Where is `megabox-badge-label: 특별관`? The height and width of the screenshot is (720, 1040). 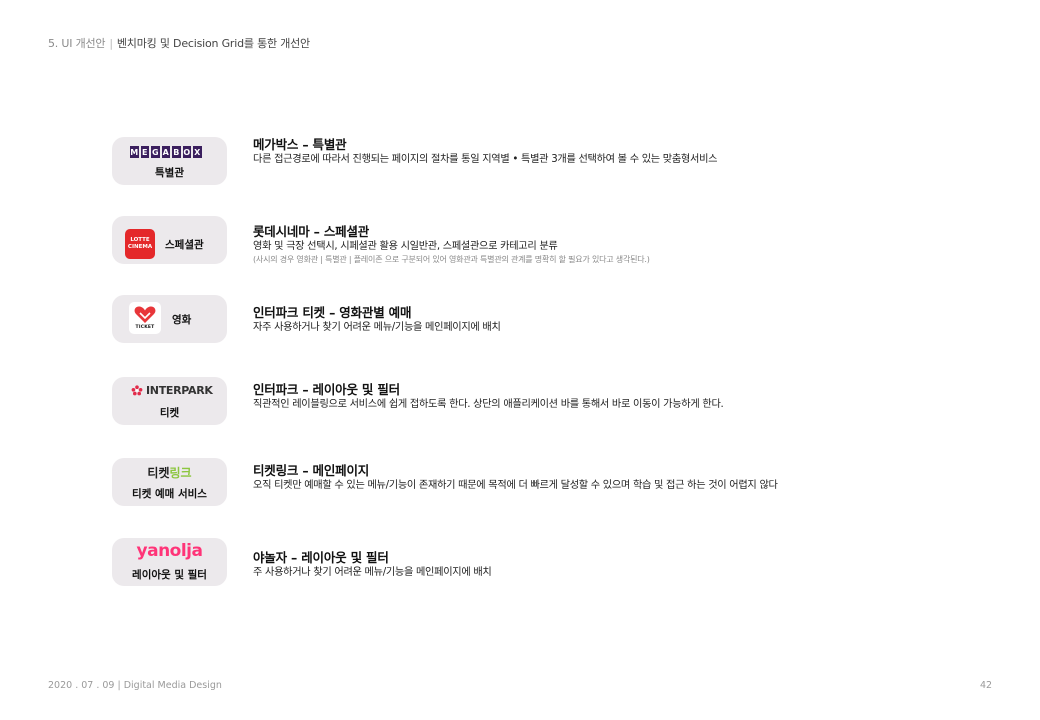
megabox-badge-label: 특별관 is located at coordinates (169, 173).